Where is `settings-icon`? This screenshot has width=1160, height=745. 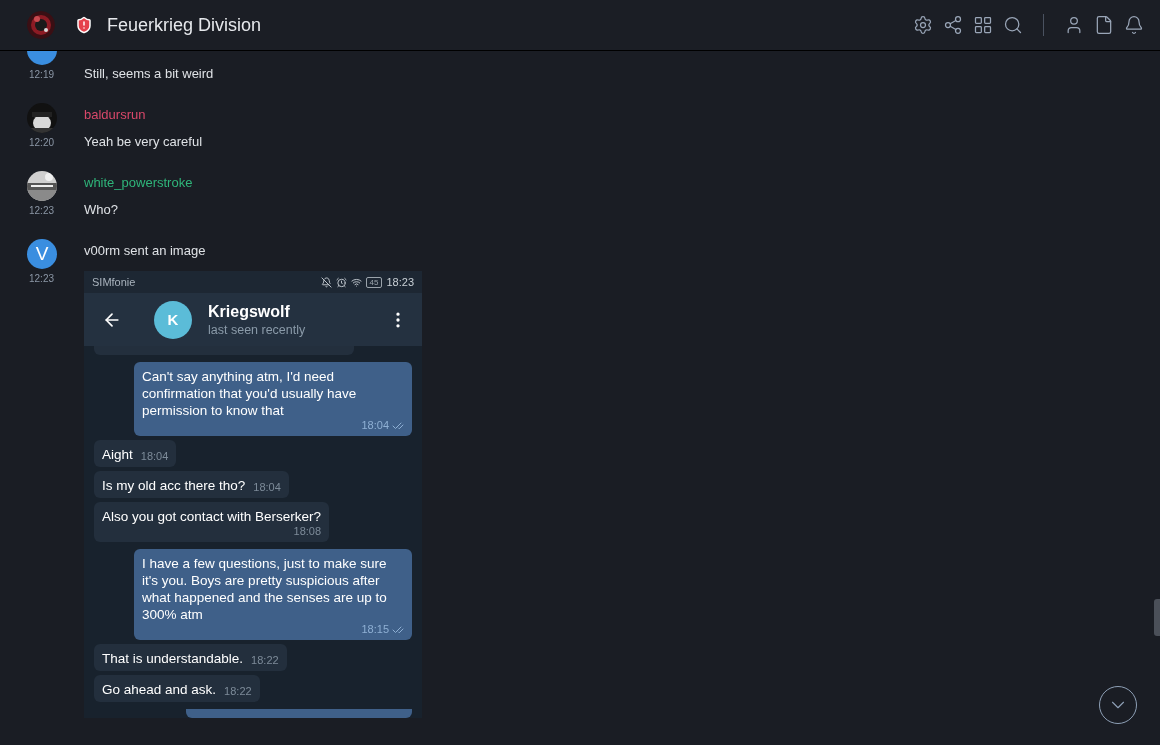 settings-icon is located at coordinates (923, 25).